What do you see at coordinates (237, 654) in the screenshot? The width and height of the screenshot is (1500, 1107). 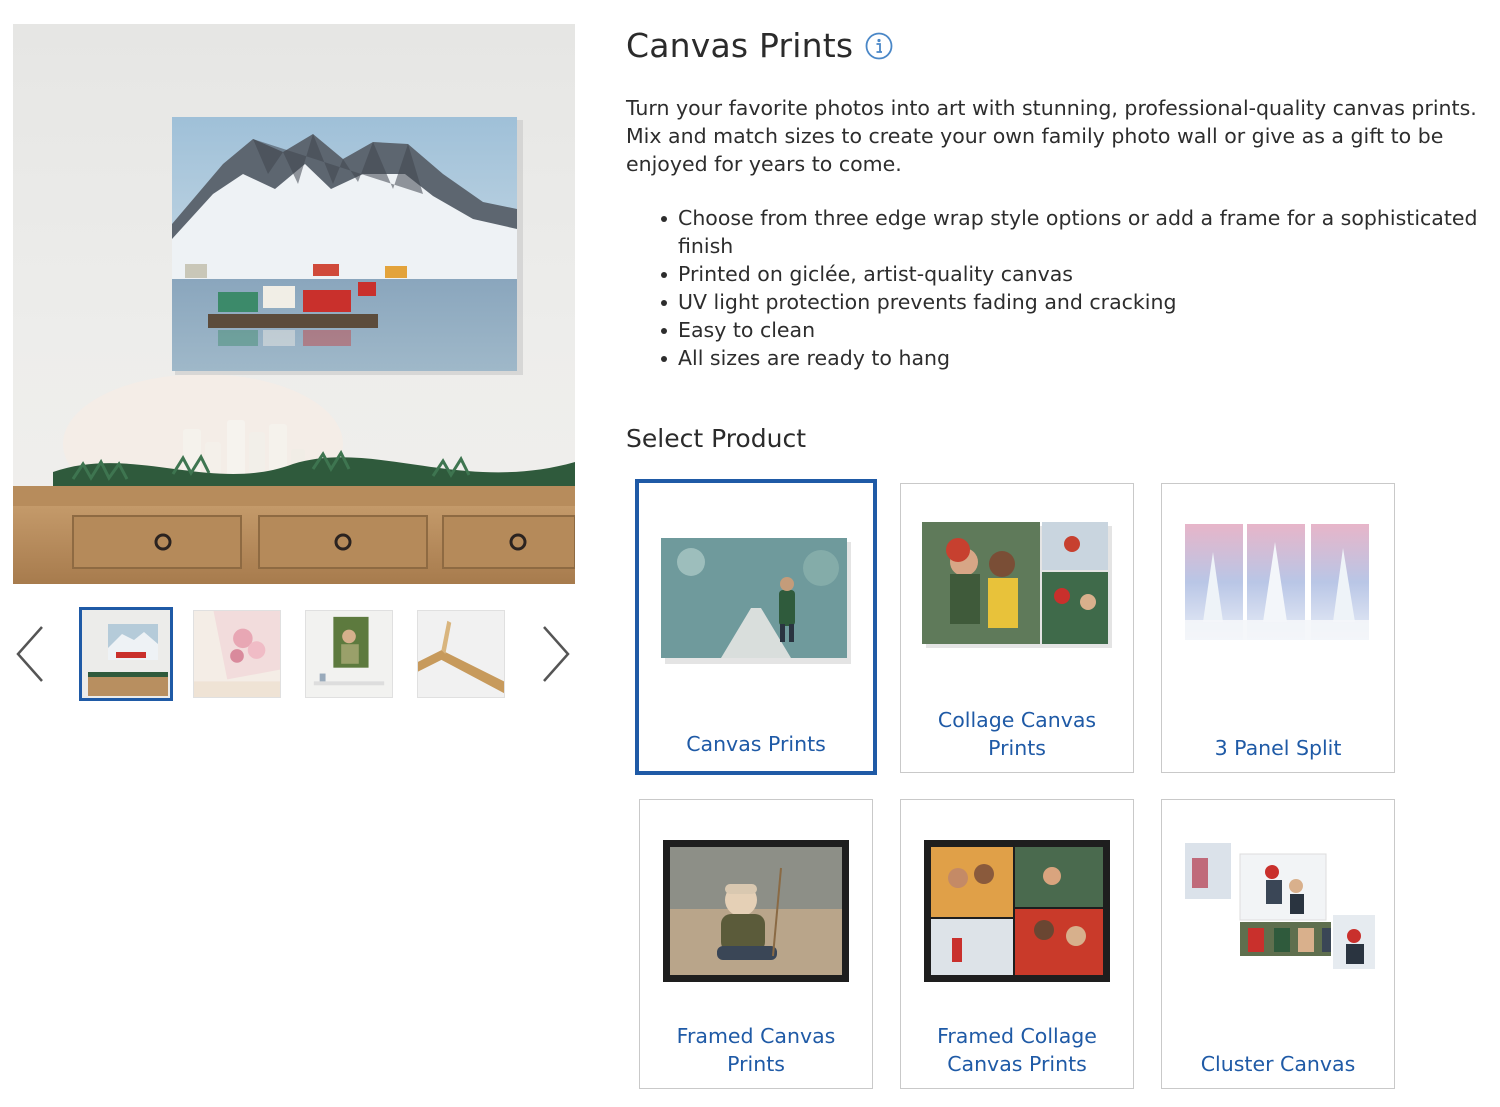 I see `thumb-blossom-canvas` at bounding box center [237, 654].